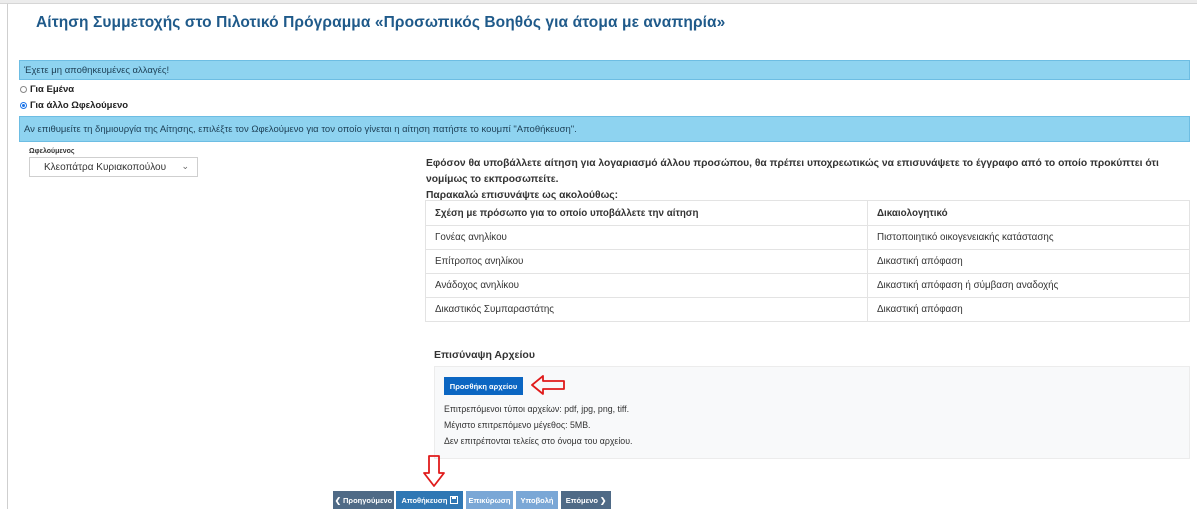 This screenshot has height=509, width=1197. What do you see at coordinates (424, 500) in the screenshot?
I see `save-button-label: Αποθήκευση` at bounding box center [424, 500].